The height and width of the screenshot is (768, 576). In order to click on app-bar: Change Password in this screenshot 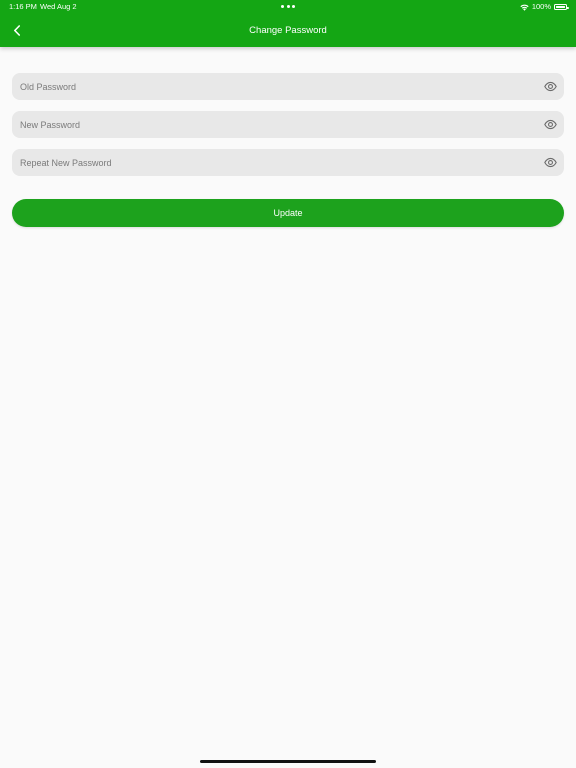, I will do `click(288, 30)`.